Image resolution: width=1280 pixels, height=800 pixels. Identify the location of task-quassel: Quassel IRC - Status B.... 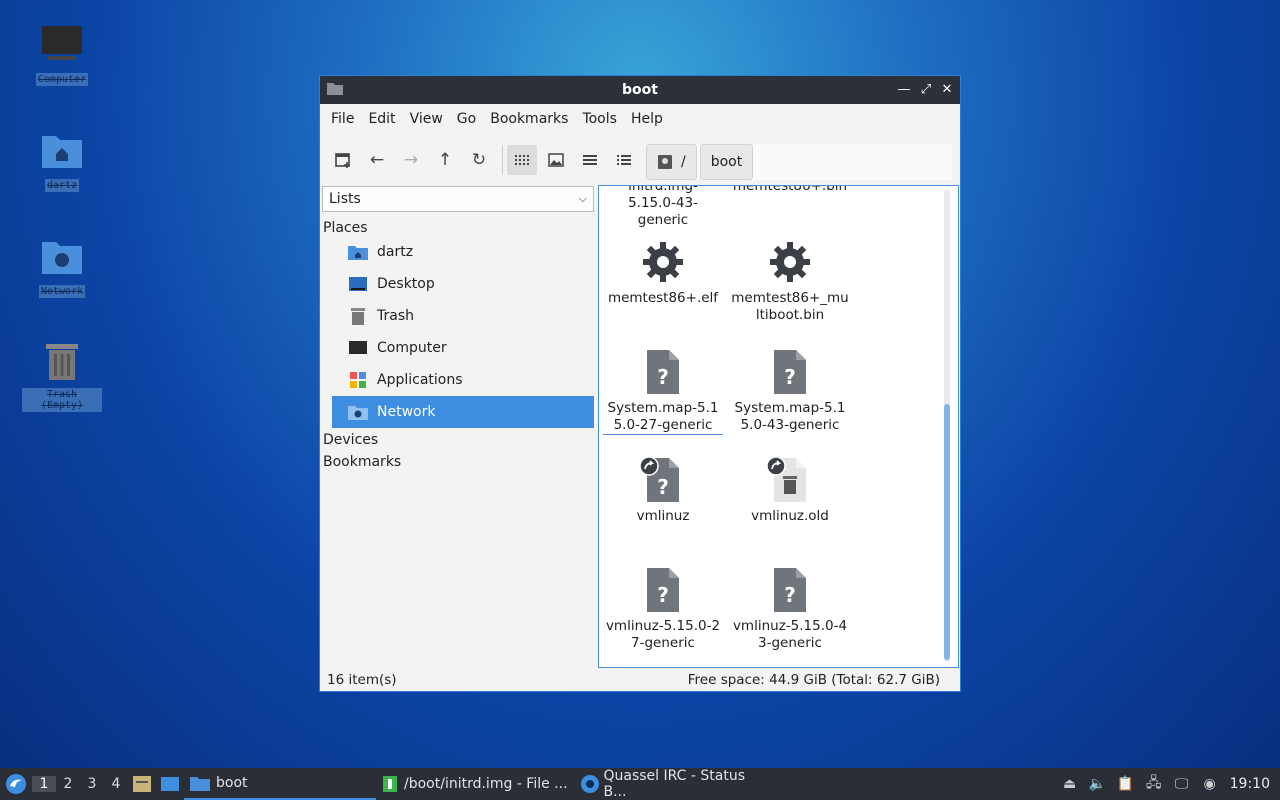
(674, 784).